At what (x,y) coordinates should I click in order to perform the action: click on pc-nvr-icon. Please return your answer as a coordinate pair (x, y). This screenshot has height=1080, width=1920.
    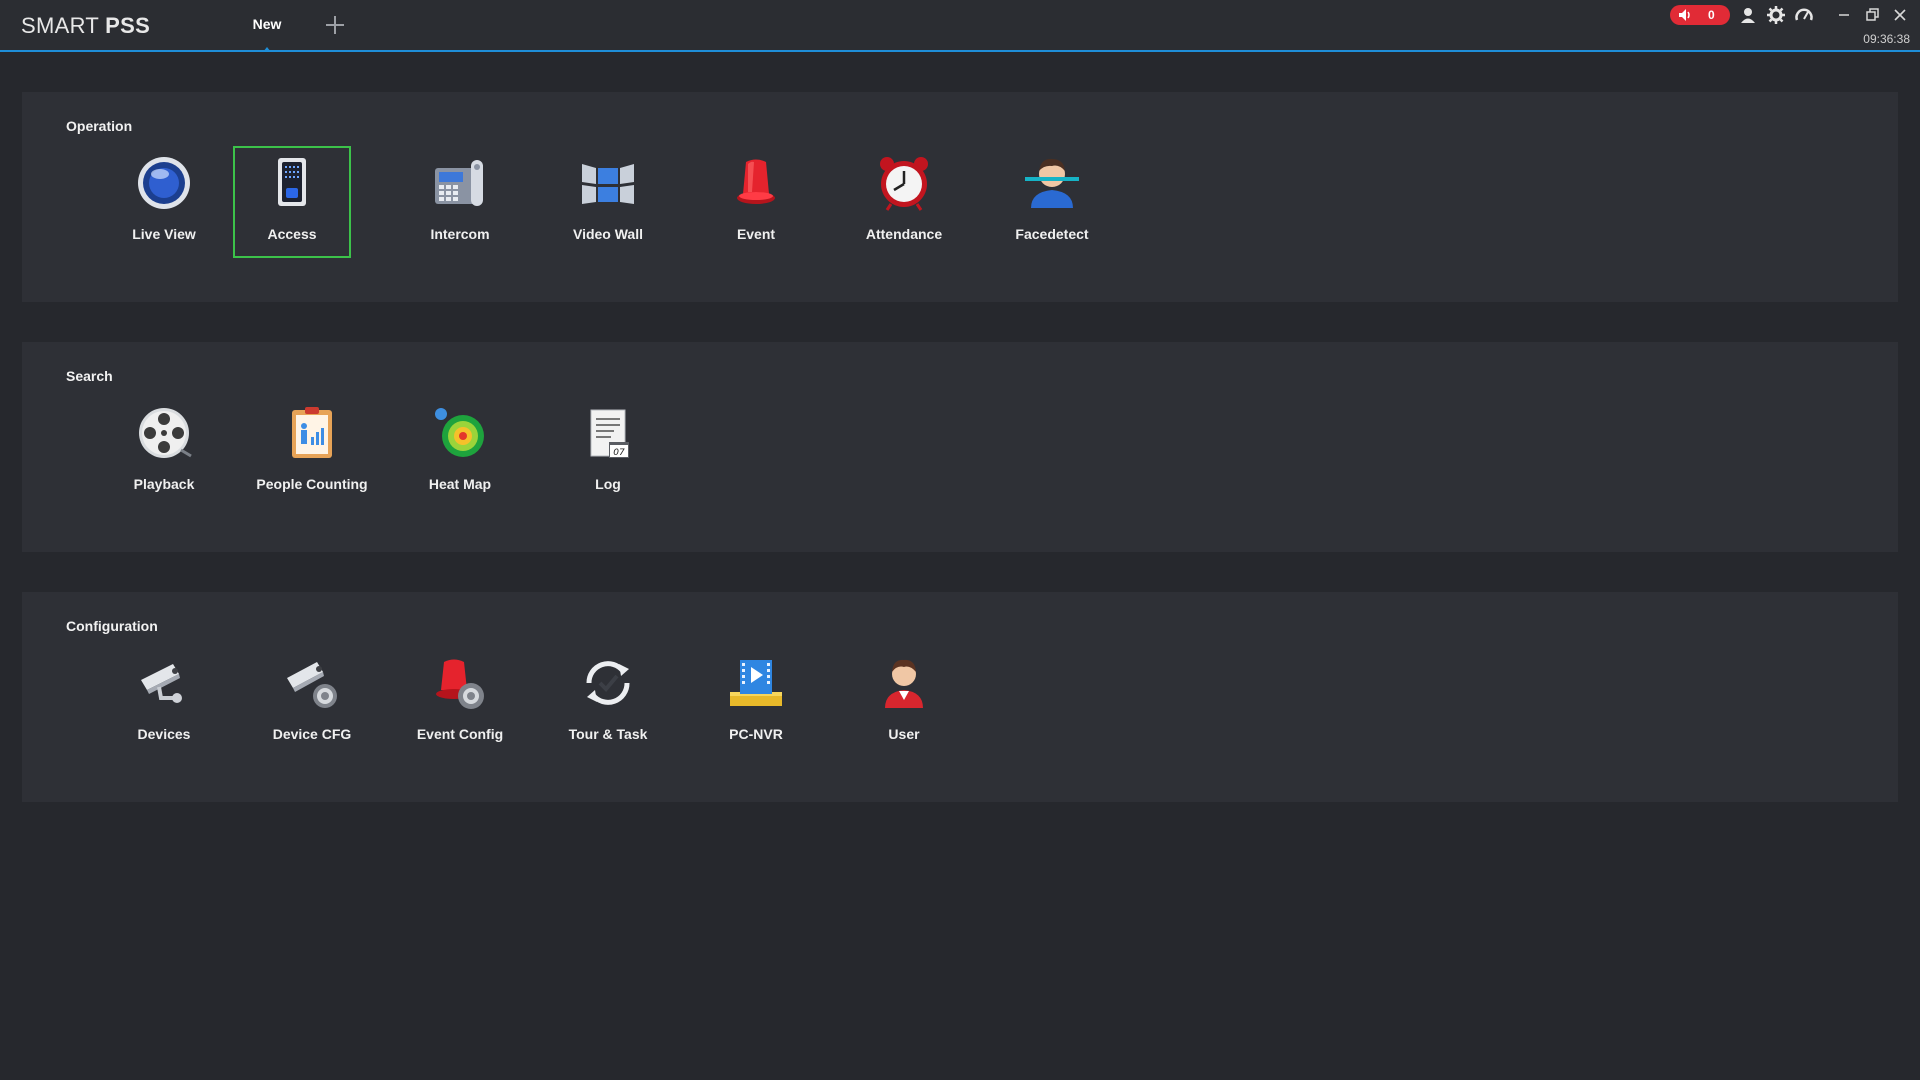
    Looking at the image, I should click on (756, 683).